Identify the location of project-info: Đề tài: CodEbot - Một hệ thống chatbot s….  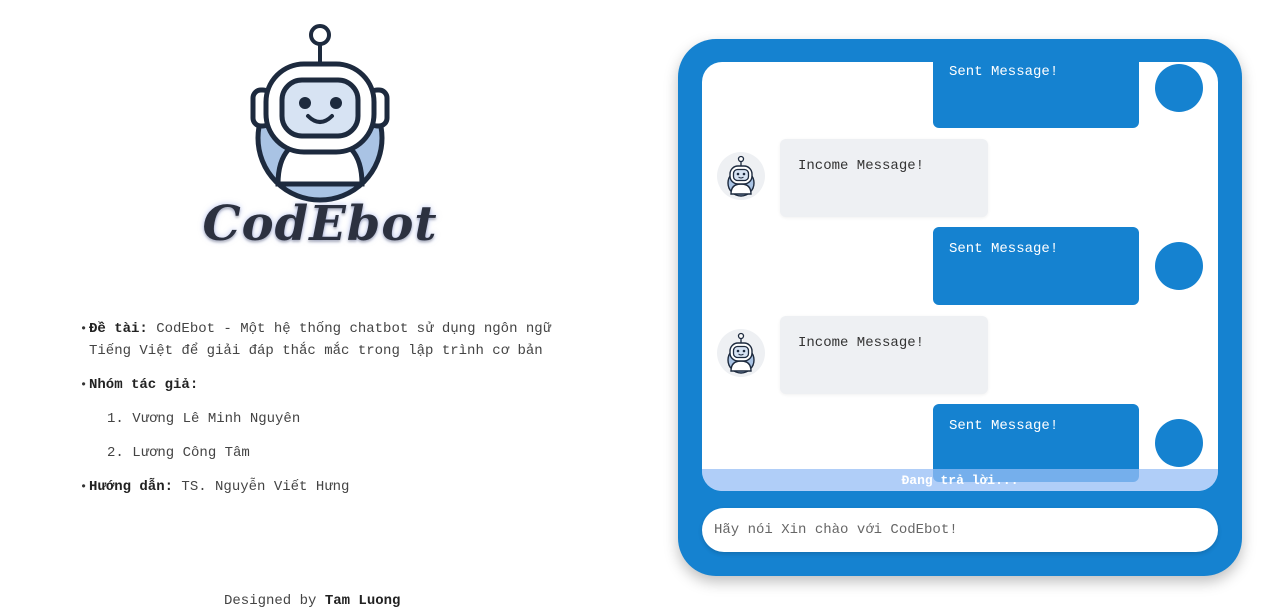
(320, 414).